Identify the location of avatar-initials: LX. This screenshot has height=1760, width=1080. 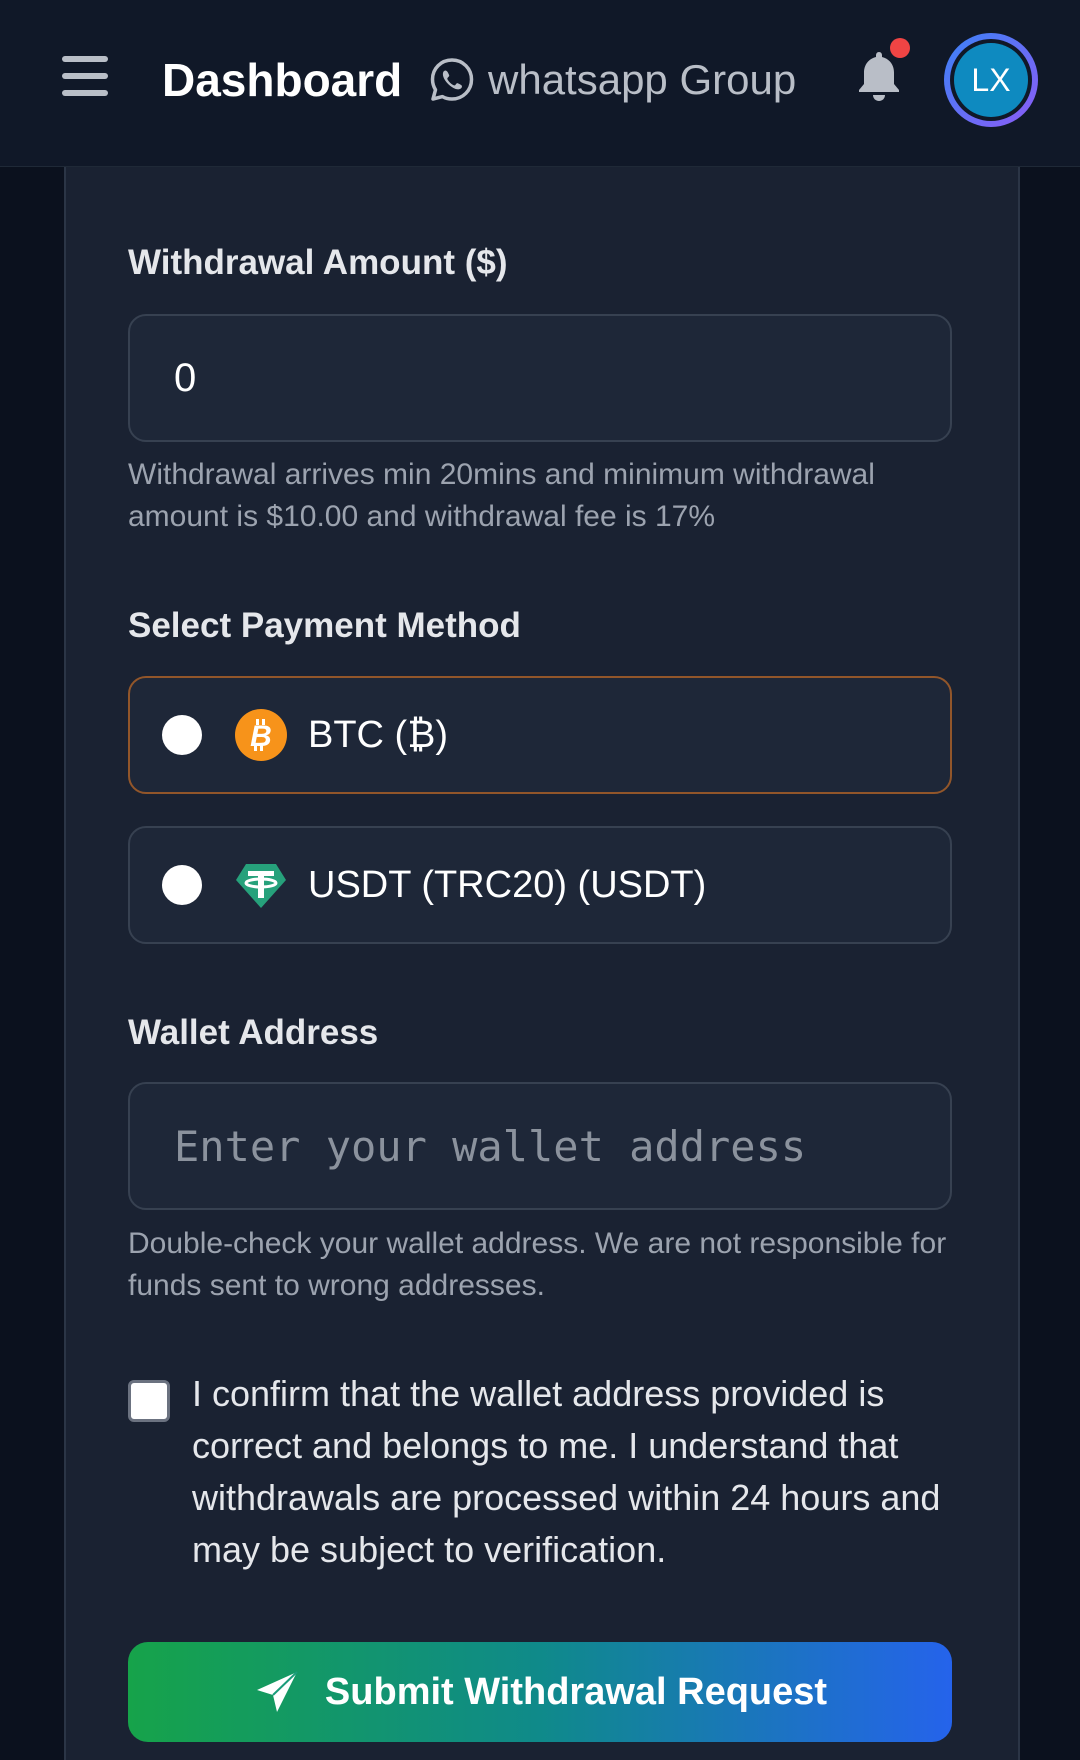
(991, 80).